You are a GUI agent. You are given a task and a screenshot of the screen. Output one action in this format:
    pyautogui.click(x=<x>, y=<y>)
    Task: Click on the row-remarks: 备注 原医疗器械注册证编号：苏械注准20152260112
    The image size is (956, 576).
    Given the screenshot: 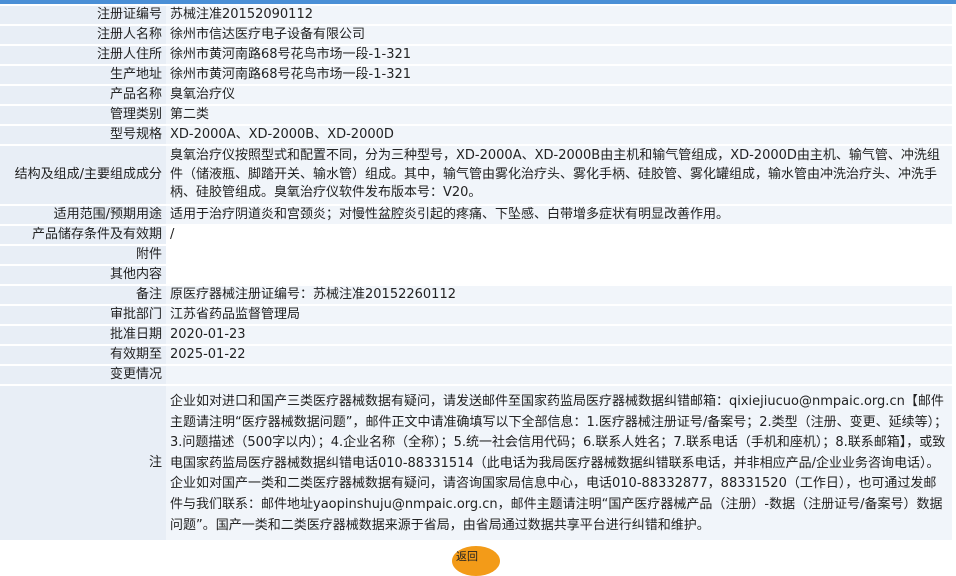 What is the action you would take?
    pyautogui.click(x=476, y=295)
    